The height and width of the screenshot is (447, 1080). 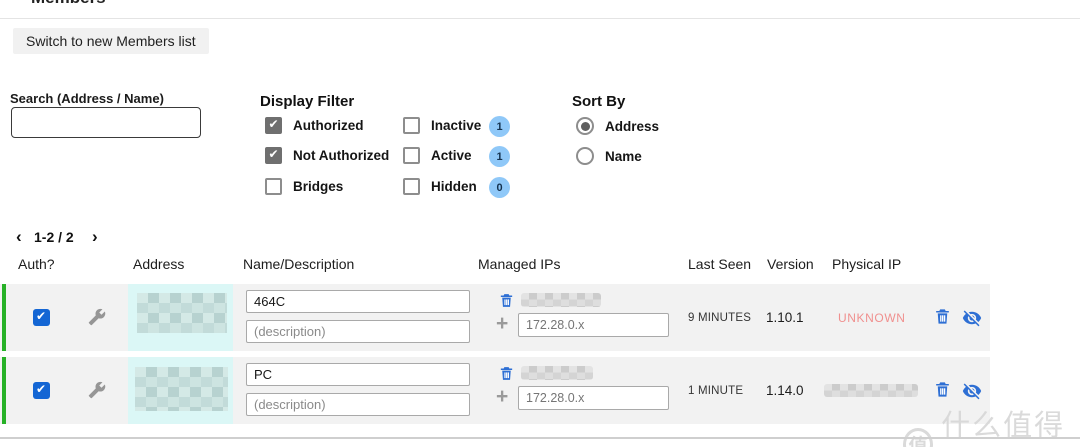 I want to click on switch-members-list-button: Switch to new Members list, so click(x=111, y=41).